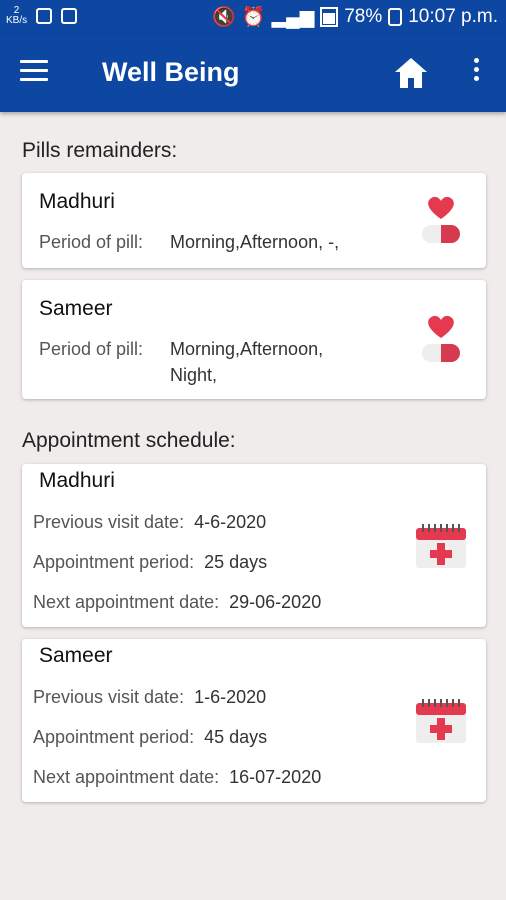 This screenshot has height=900, width=506. What do you see at coordinates (129, 440) in the screenshot?
I see `appointment-section-title: Appointment schedule:` at bounding box center [129, 440].